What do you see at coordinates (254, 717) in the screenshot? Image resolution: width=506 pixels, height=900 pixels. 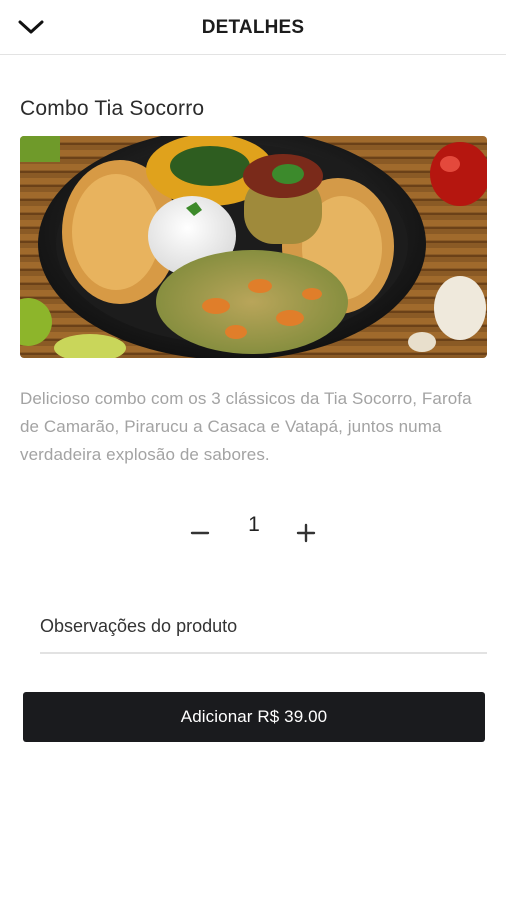 I see `add-to-cart-button: Adicionar R$ 39.00` at bounding box center [254, 717].